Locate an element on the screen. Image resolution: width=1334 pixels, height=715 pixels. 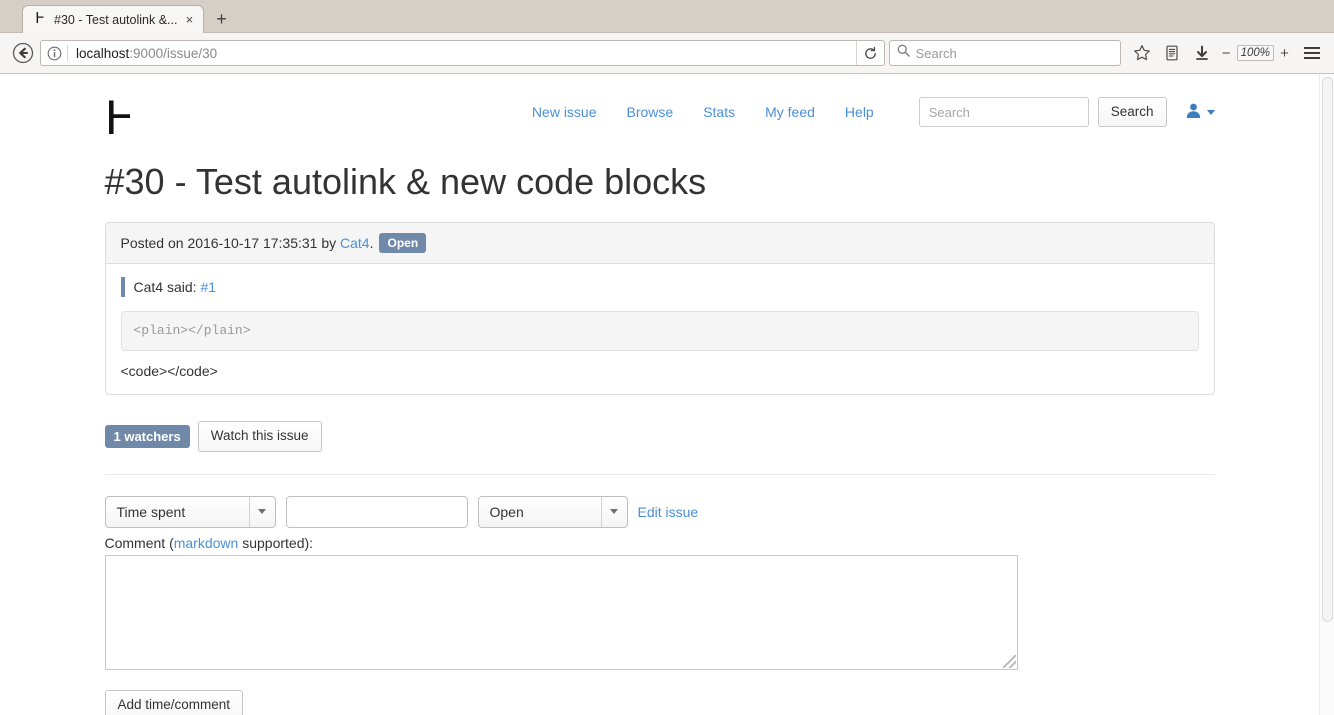
zoom-controls: − 100% + is located at coordinates (1255, 53).